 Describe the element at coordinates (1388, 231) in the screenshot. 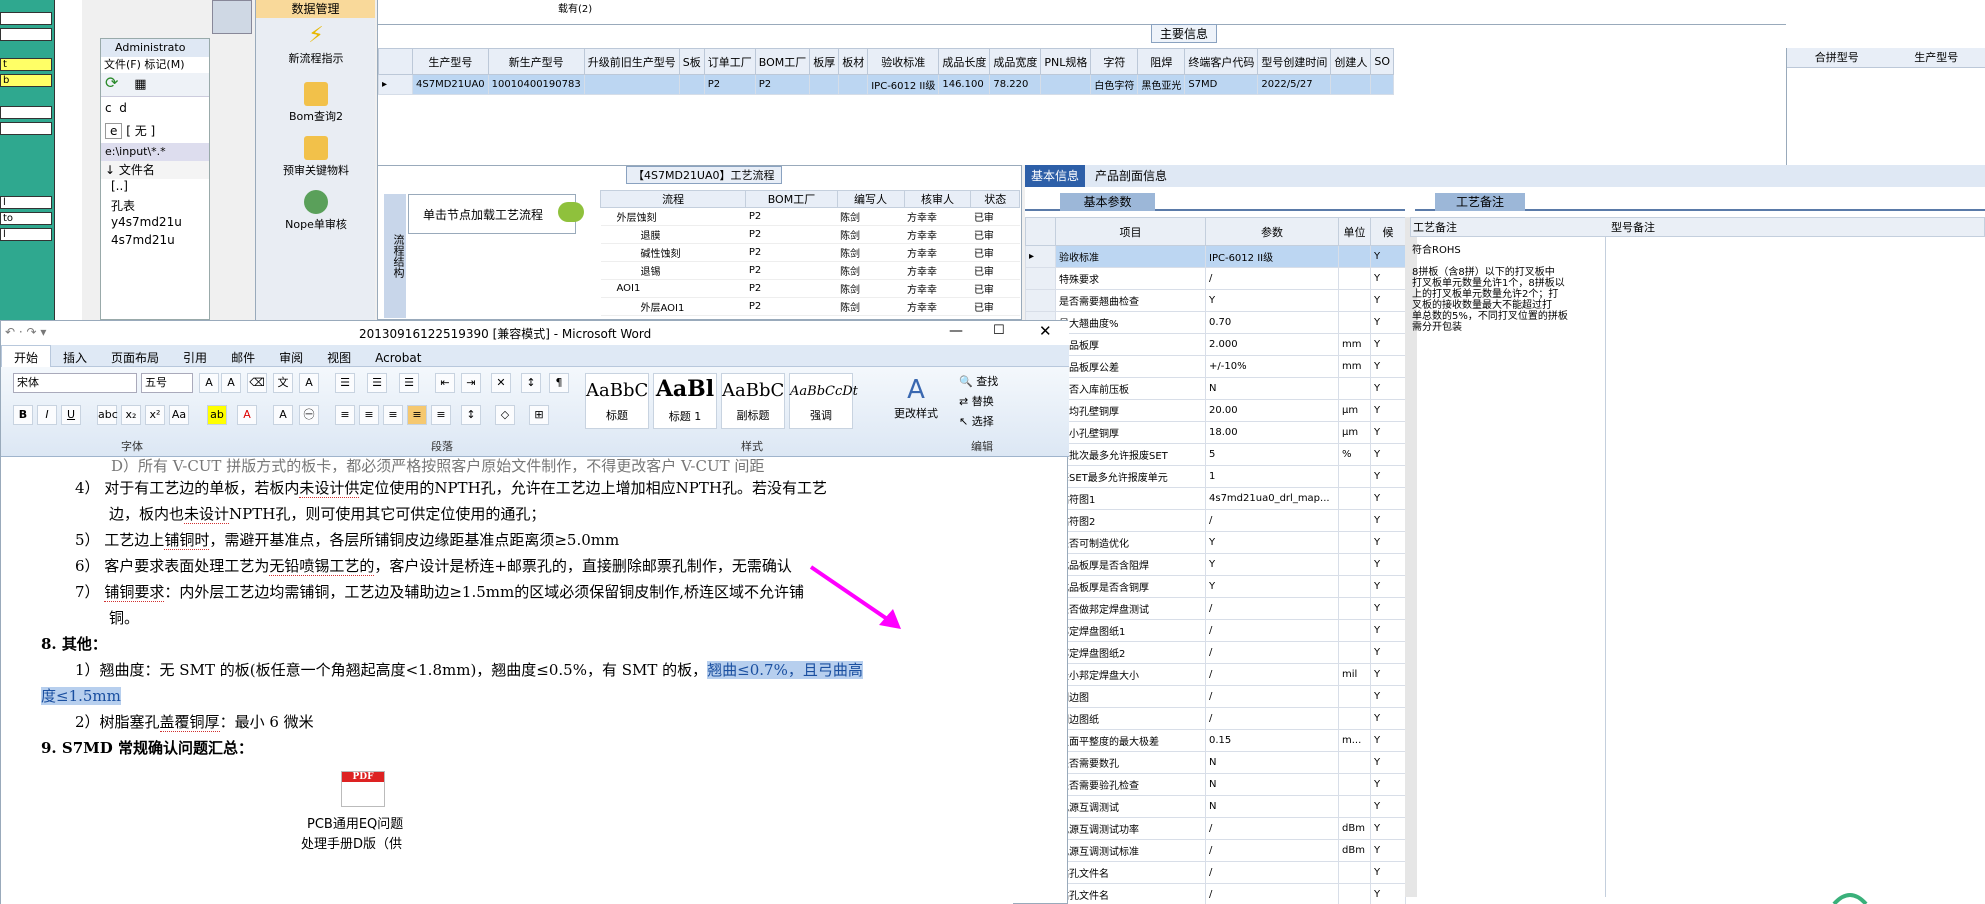

I see `column-header: 候` at that location.